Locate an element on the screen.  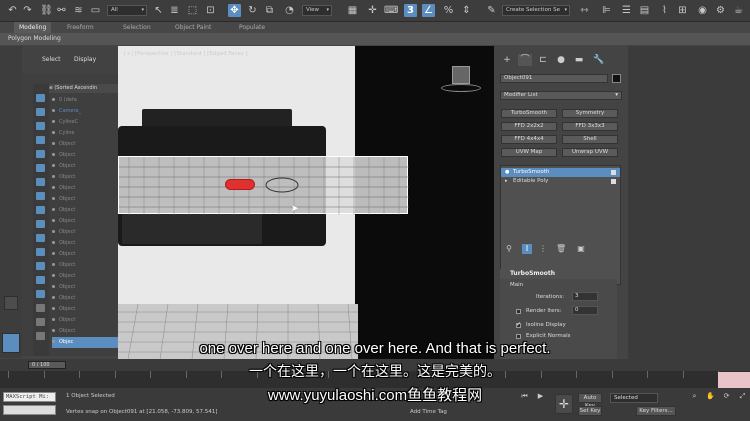
motion-tab-icon: ● is located at coordinates (561, 60).